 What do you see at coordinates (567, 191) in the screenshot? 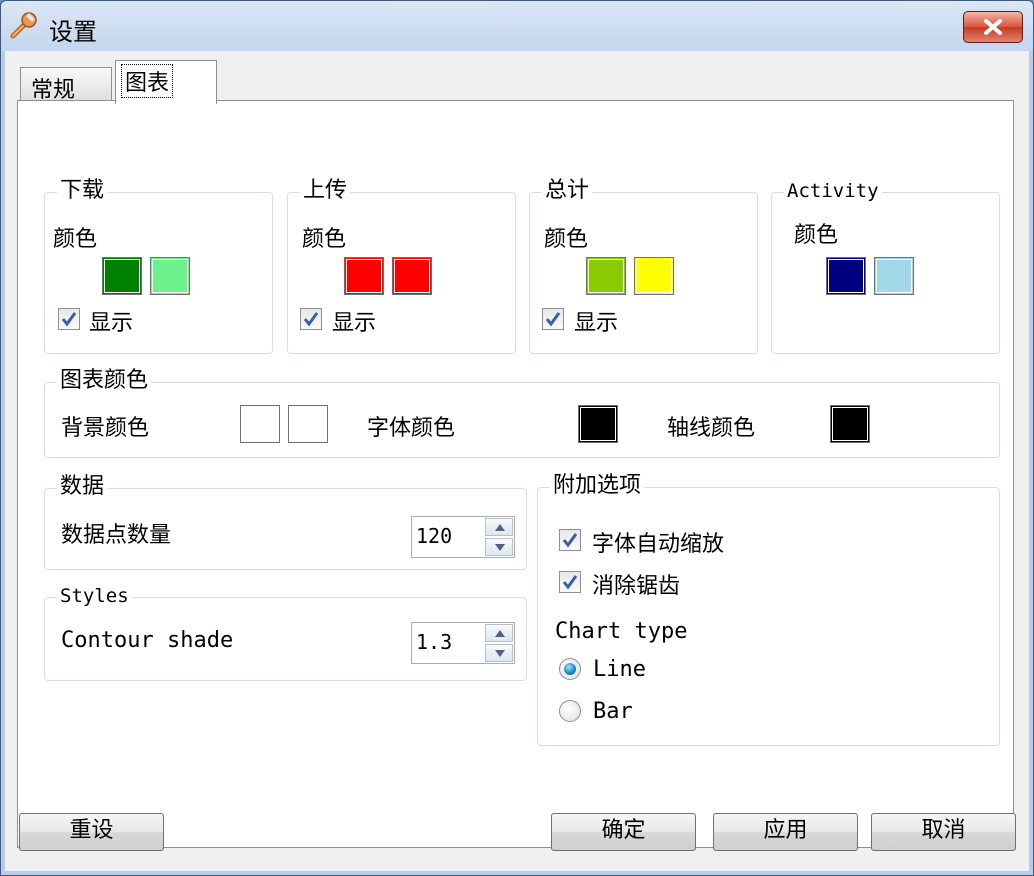
I see `total-group-title: 总计` at bounding box center [567, 191].